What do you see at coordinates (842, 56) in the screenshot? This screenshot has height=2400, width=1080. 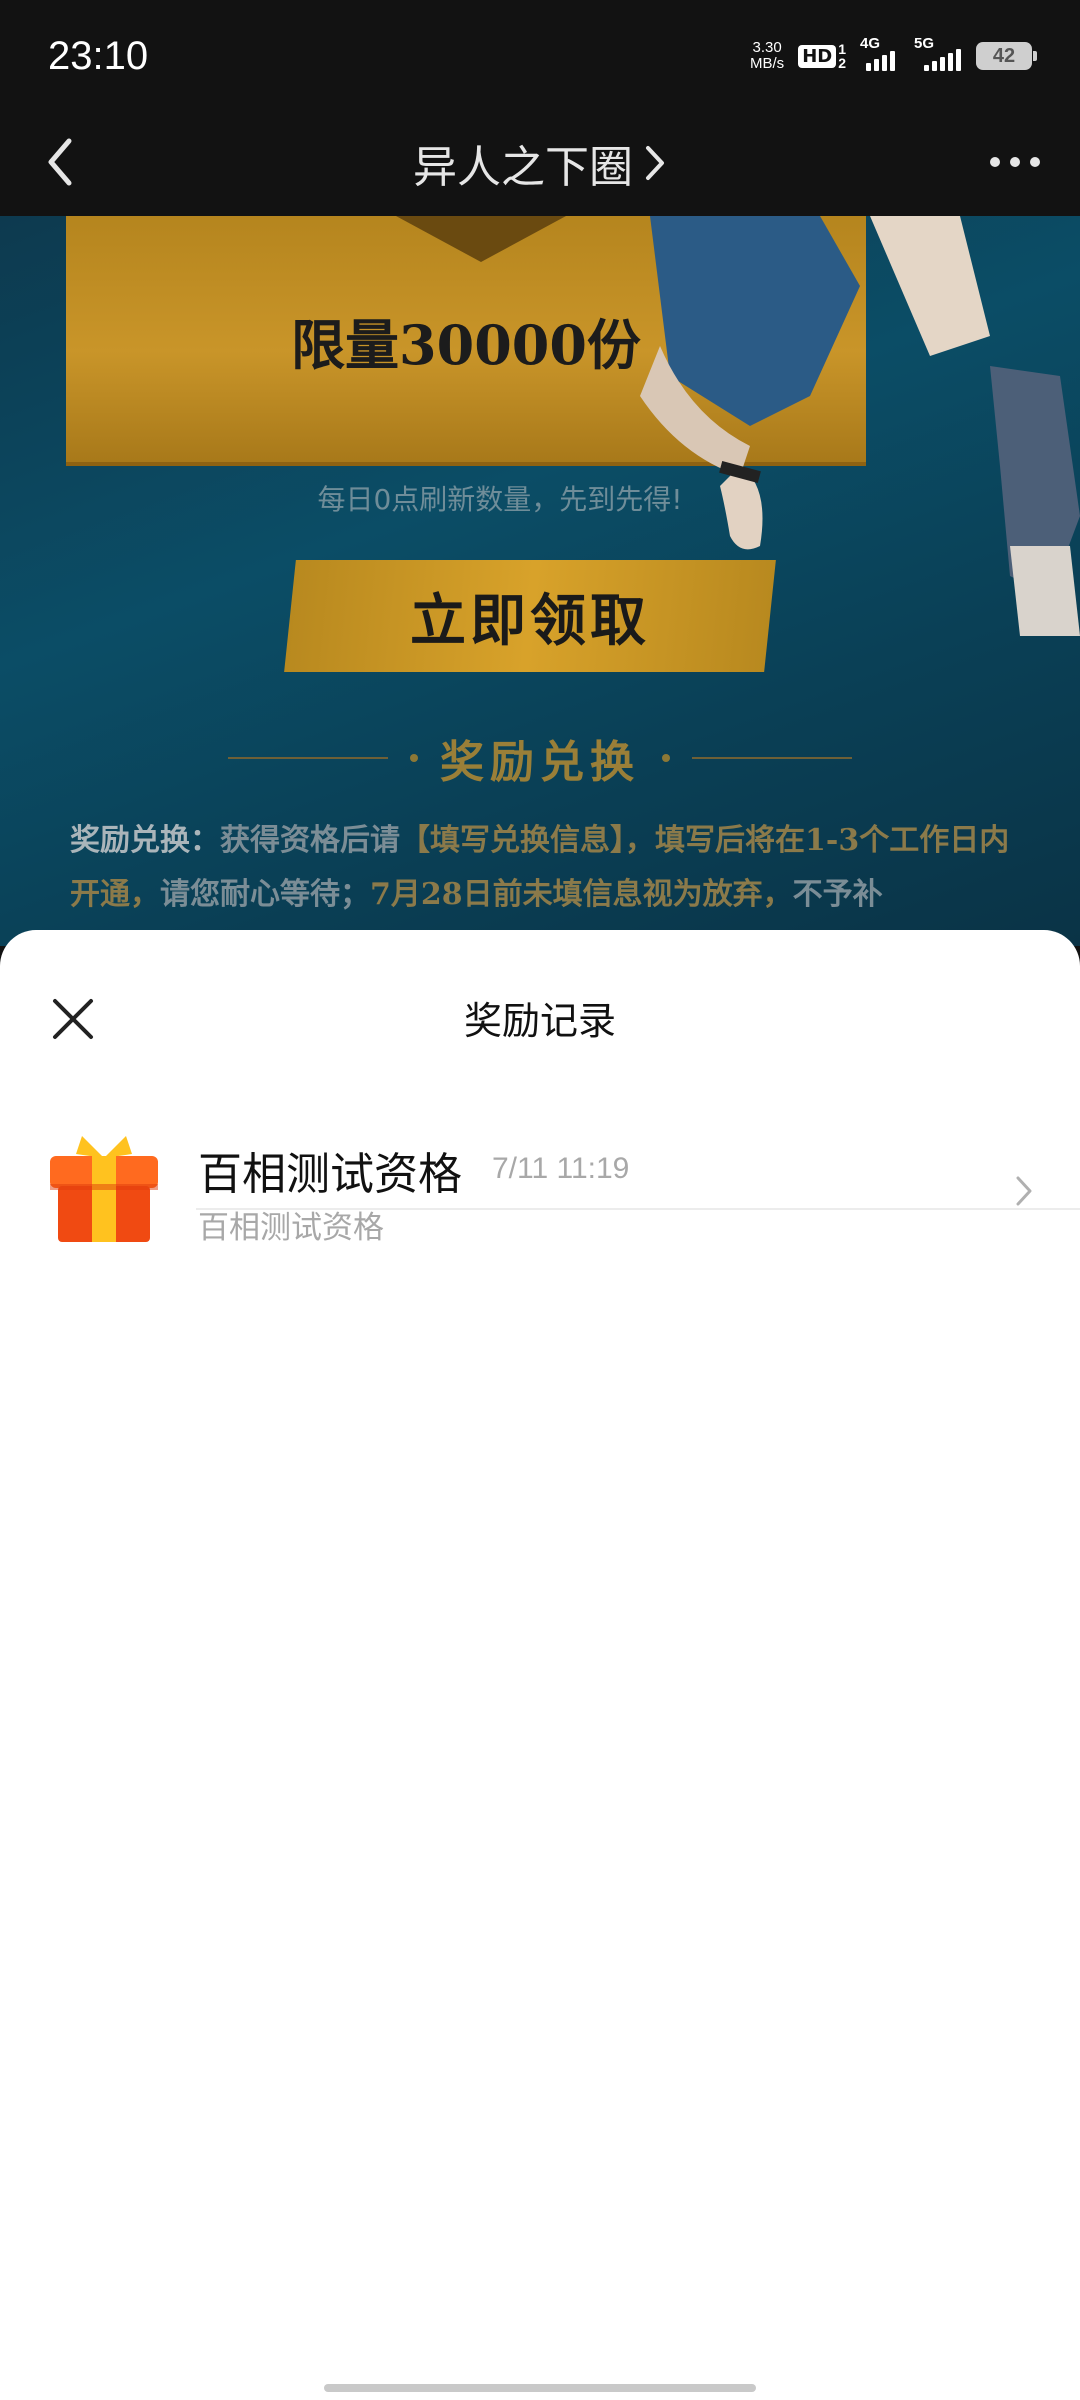 I see `sim-numbers: 1 2` at bounding box center [842, 56].